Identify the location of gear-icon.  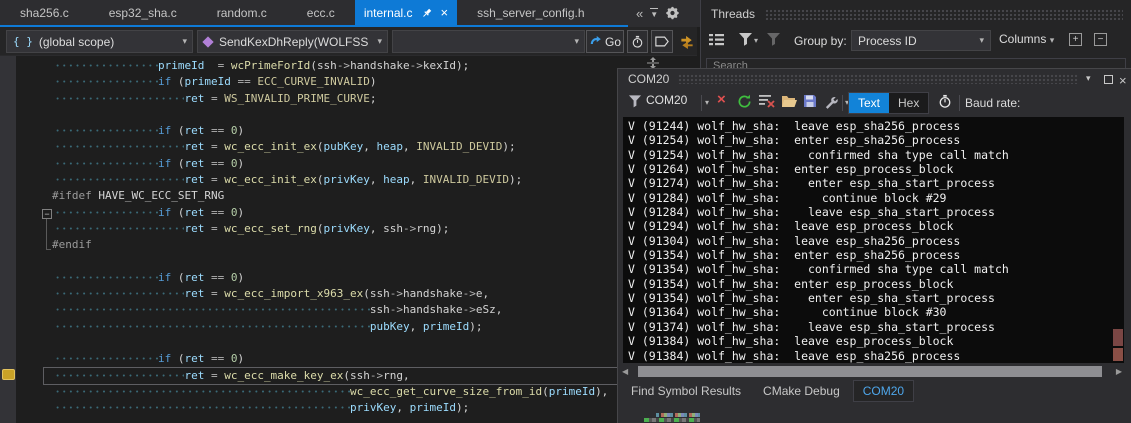
(673, 13).